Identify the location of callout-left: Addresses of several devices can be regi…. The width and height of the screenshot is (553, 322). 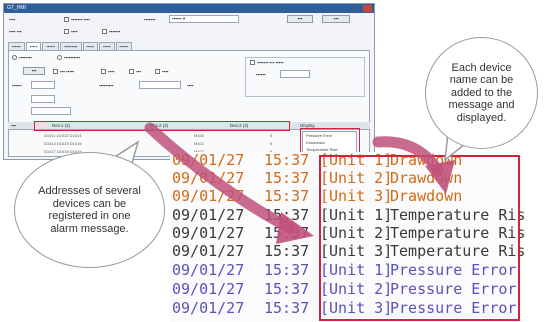
(89, 210).